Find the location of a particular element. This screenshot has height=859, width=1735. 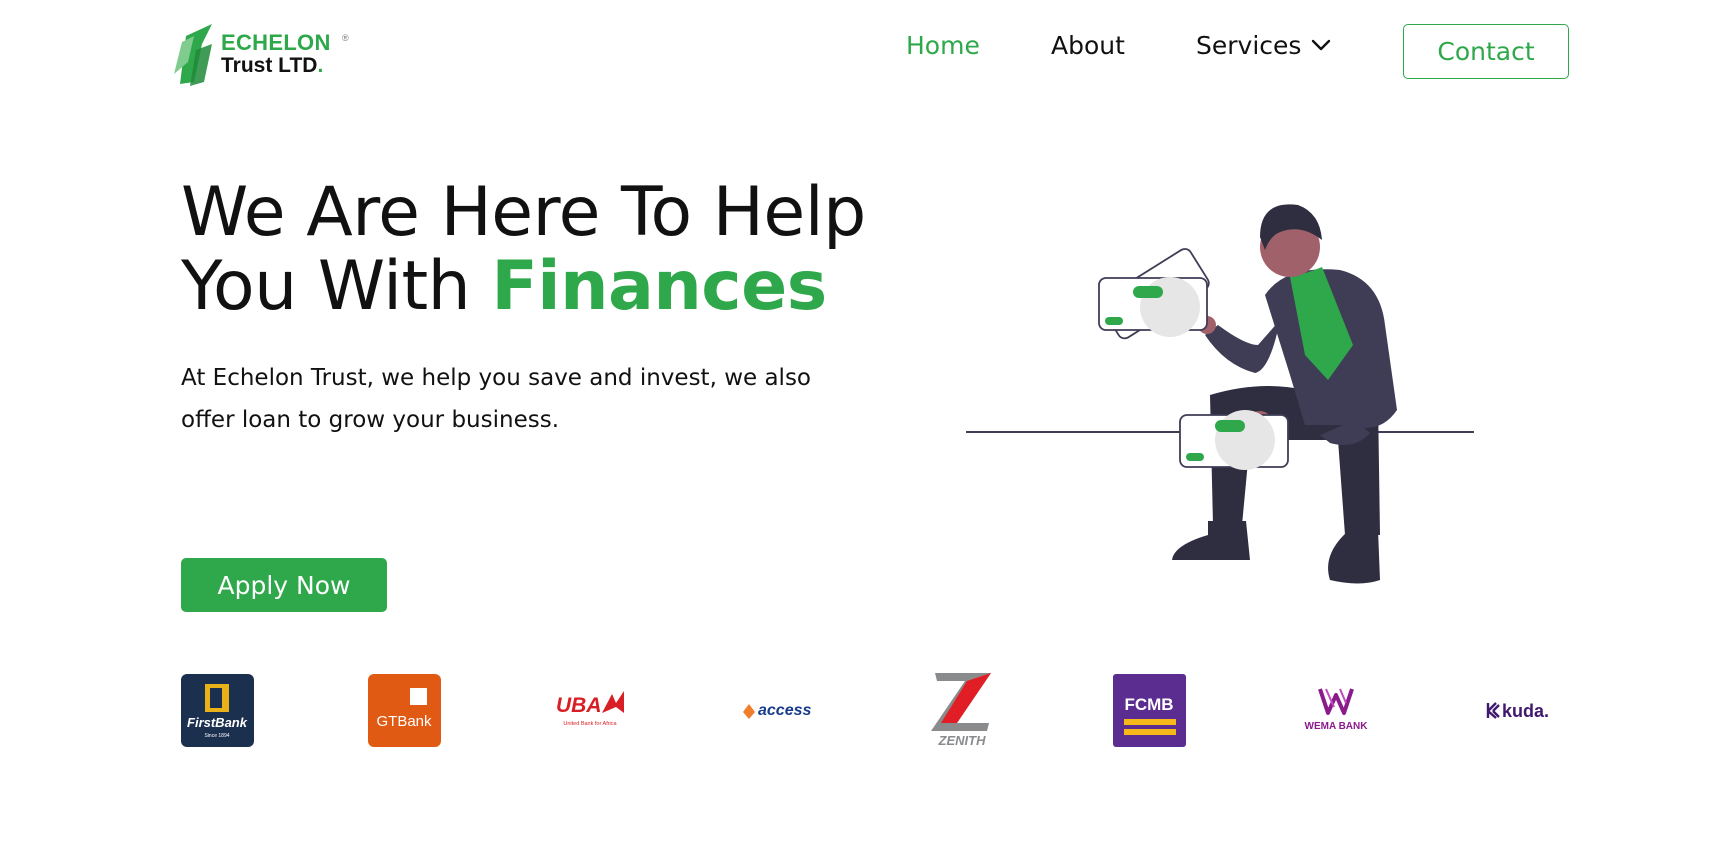

contact-button: Contact is located at coordinates (1486, 51).